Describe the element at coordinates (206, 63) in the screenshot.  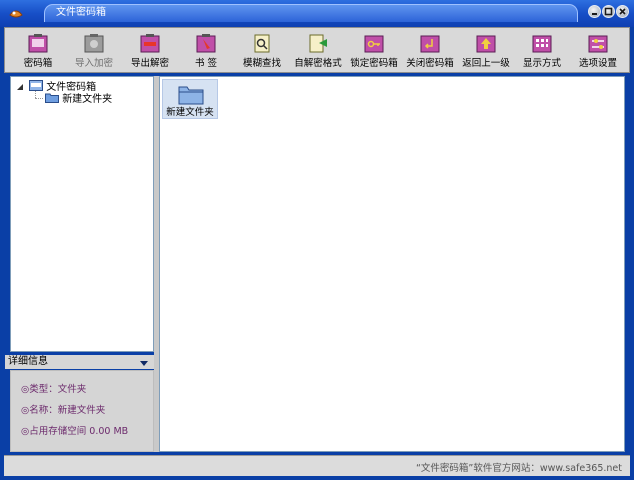
I see `bookmark-label: 书 签` at that location.